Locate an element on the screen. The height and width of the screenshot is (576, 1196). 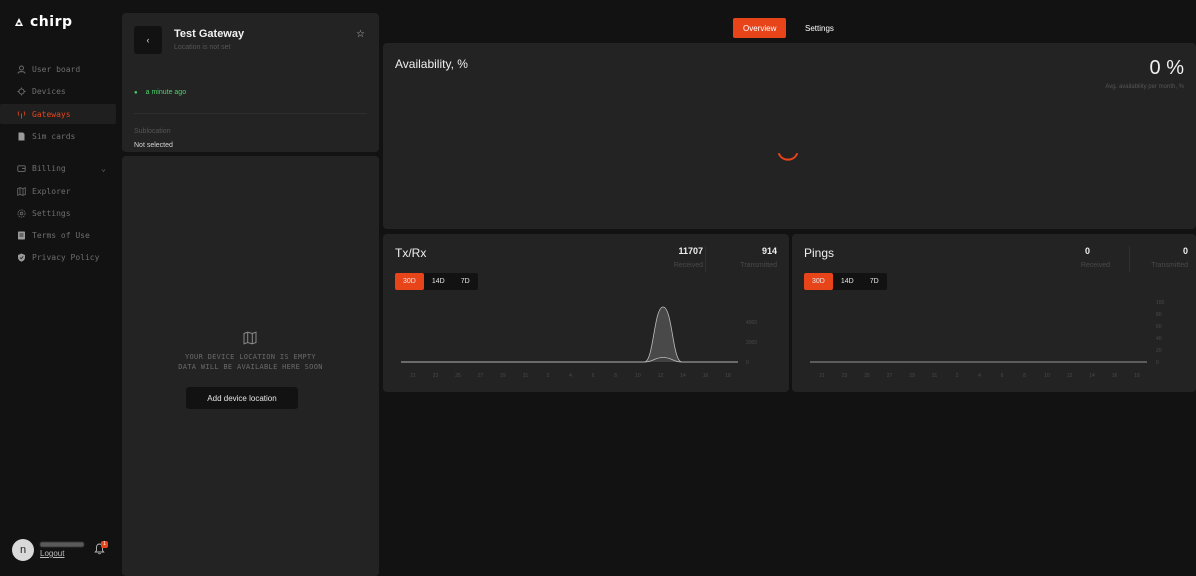
tab-overview: Overview is located at coordinates (760, 28).